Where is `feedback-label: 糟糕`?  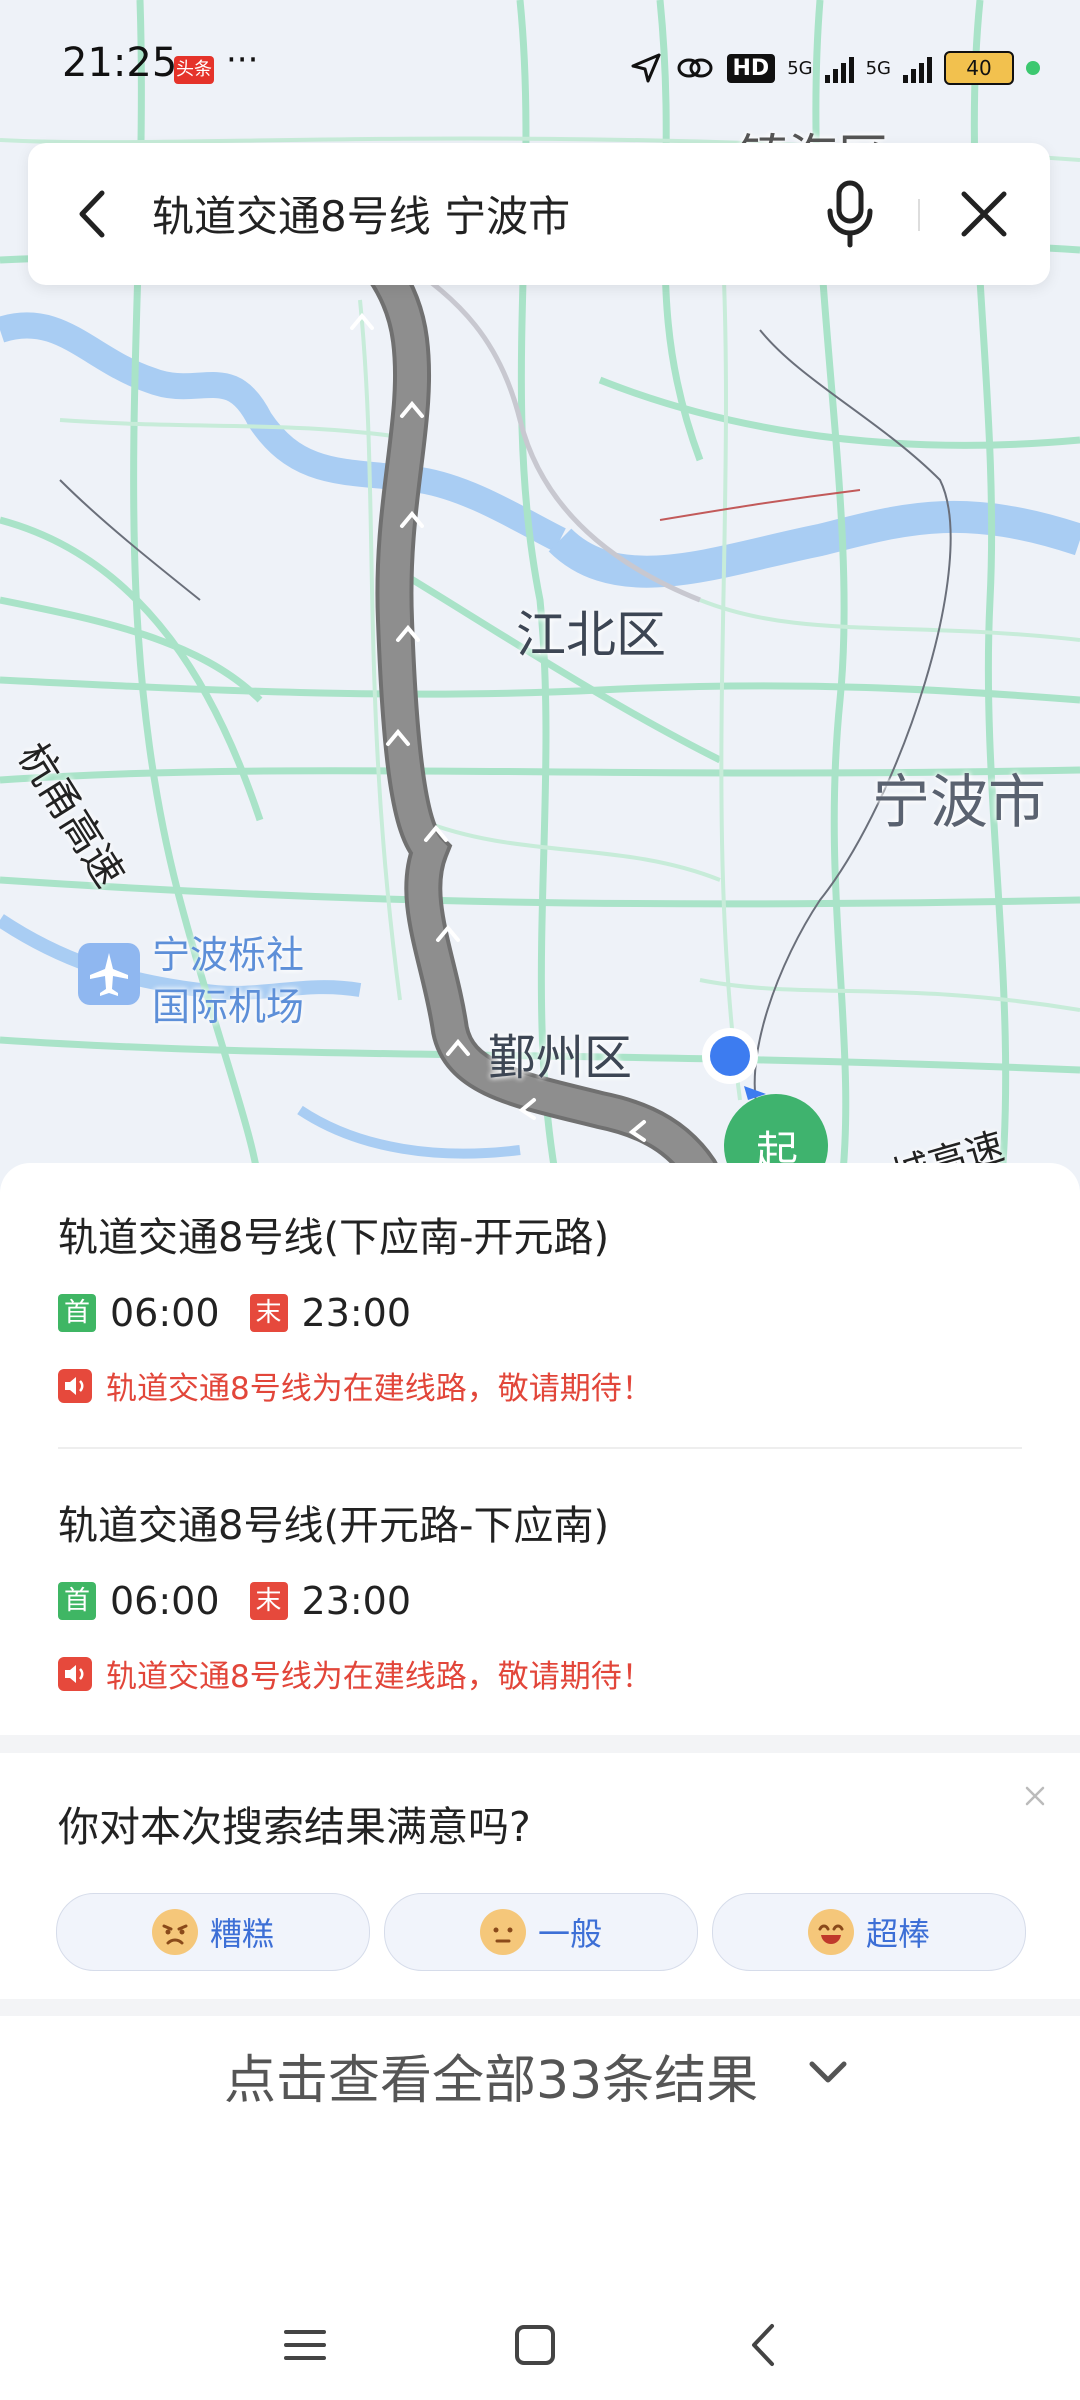 feedback-label: 糟糕 is located at coordinates (241, 1934).